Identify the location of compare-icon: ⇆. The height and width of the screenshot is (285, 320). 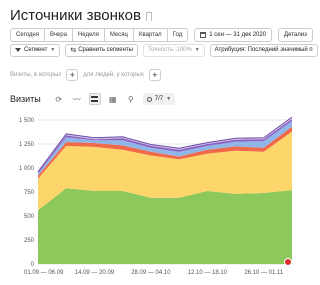
(73, 50).